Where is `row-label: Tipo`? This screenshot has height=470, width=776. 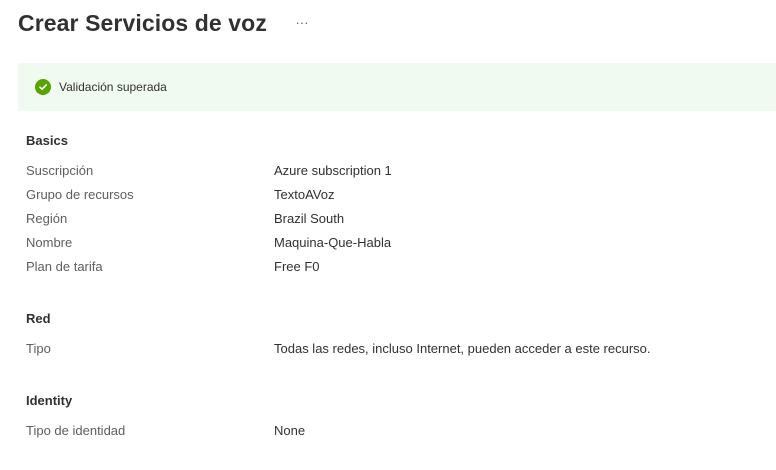
row-label: Tipo is located at coordinates (38, 348).